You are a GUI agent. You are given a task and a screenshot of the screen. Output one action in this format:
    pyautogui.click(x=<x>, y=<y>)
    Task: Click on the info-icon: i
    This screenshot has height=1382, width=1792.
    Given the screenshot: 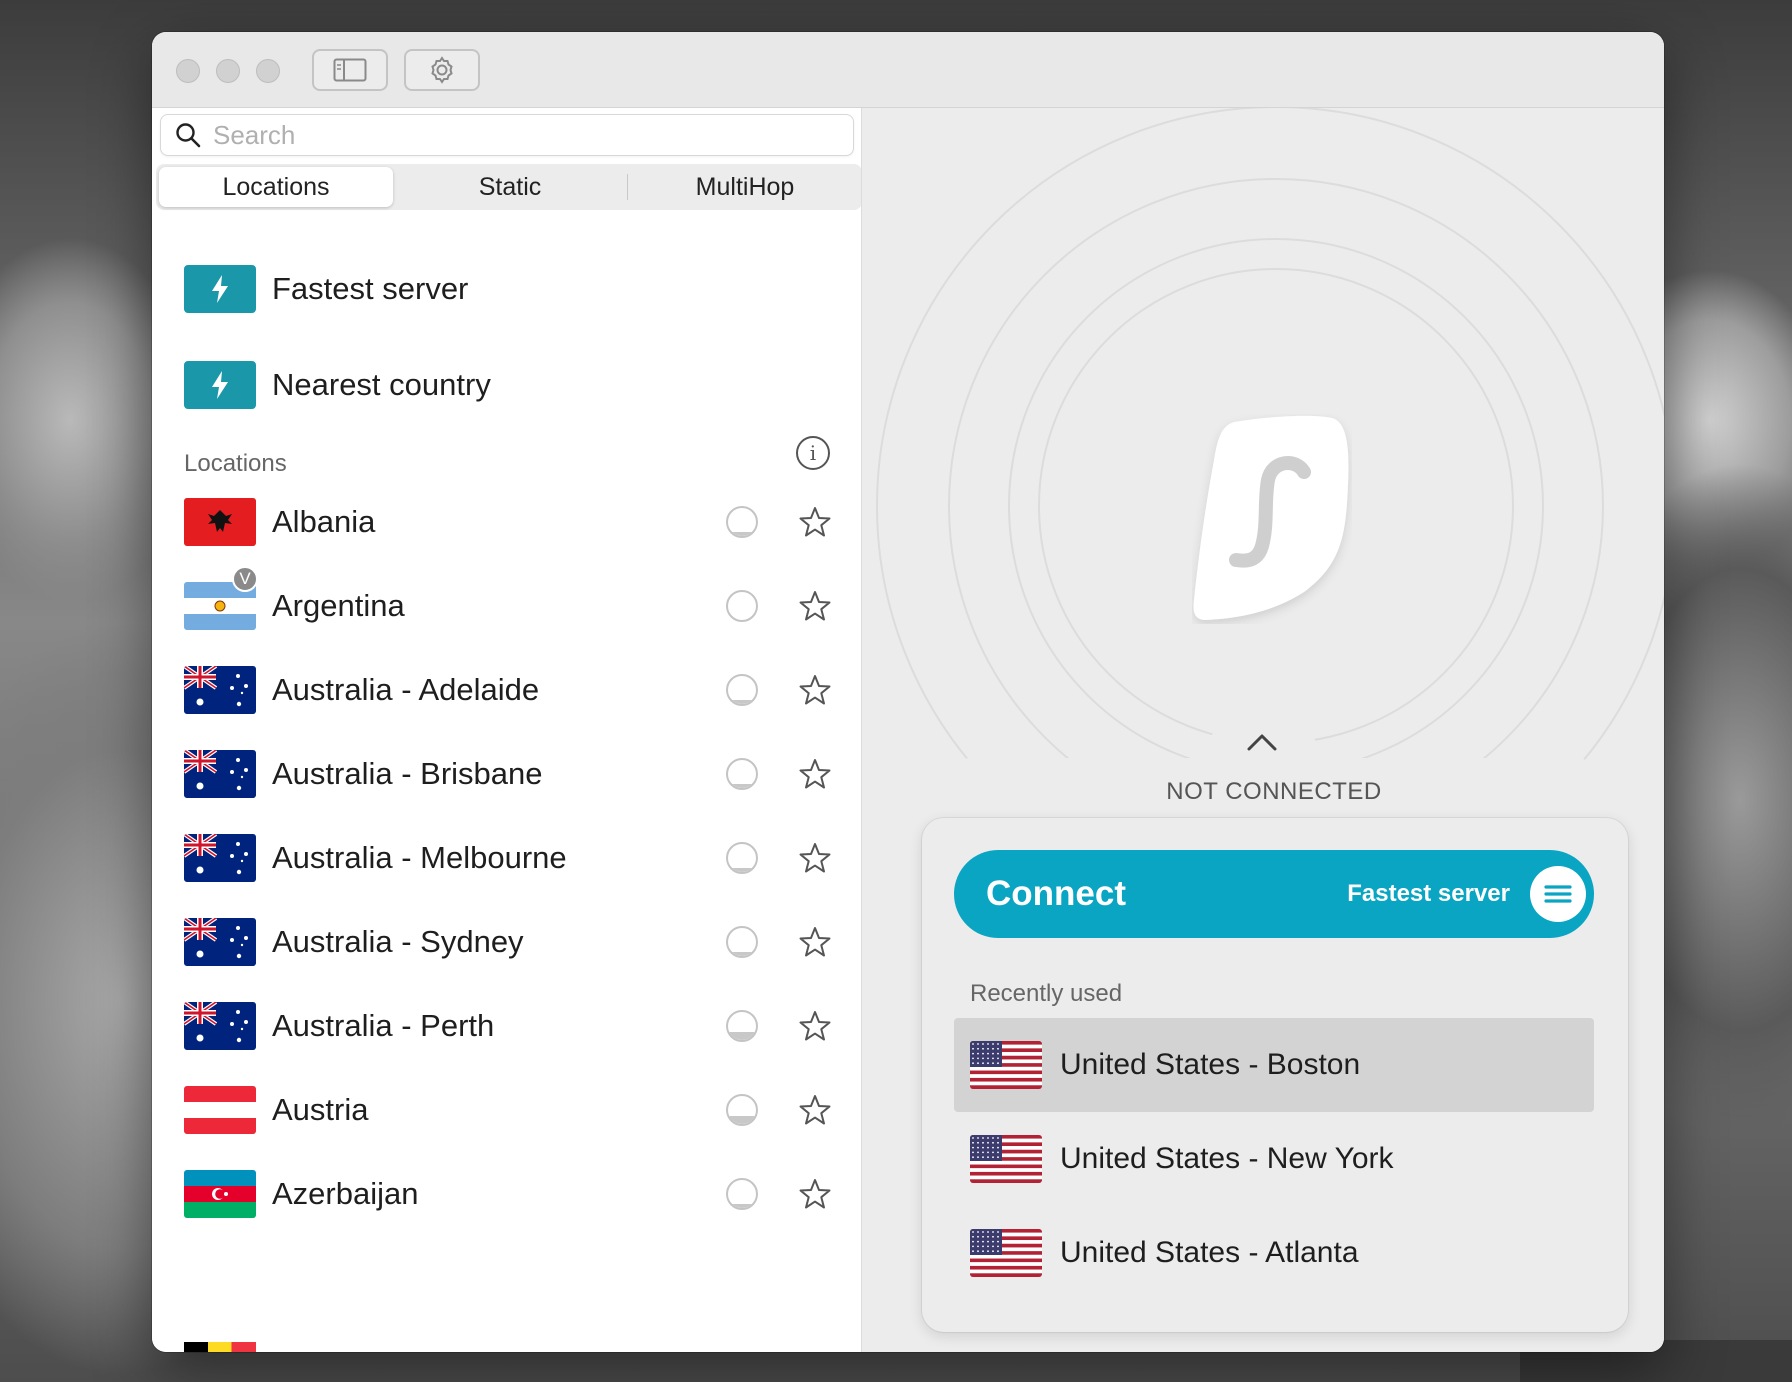 What is the action you would take?
    pyautogui.click(x=813, y=453)
    